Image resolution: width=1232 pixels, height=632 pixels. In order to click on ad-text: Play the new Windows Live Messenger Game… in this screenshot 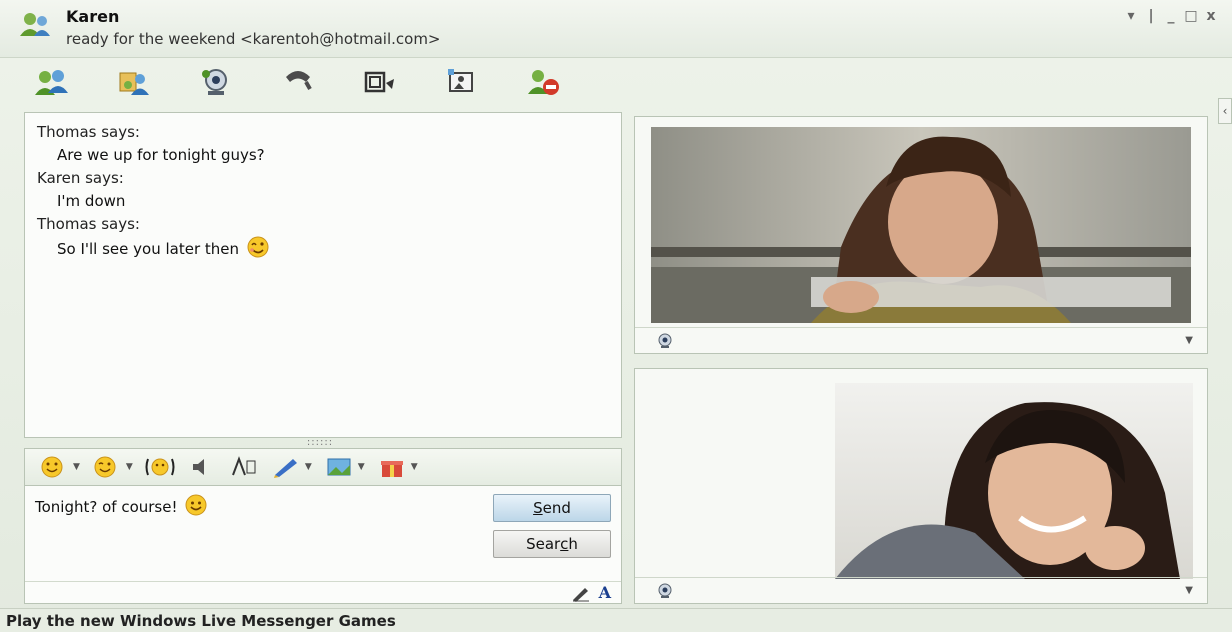, I will do `click(201, 621)`.